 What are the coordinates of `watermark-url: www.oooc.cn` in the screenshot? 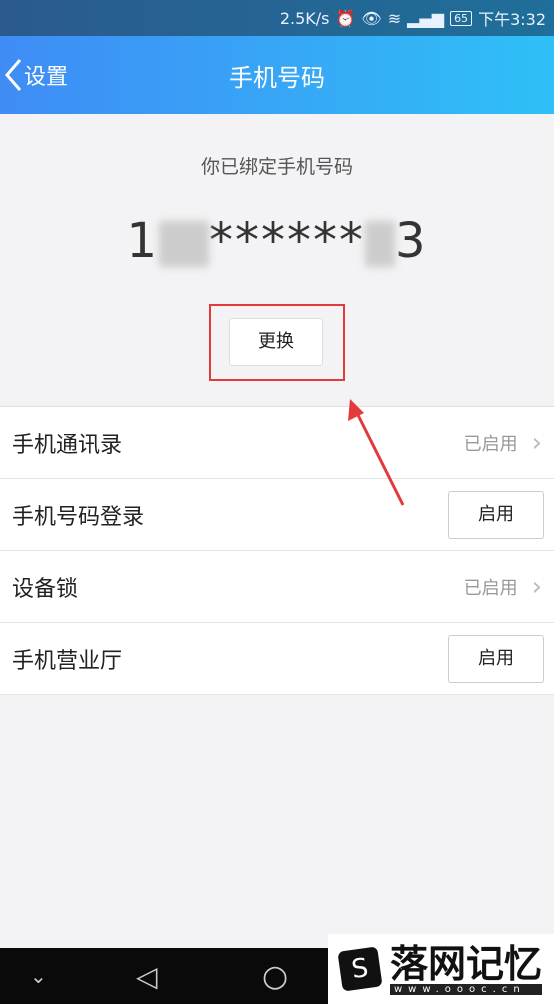 It's located at (466, 989).